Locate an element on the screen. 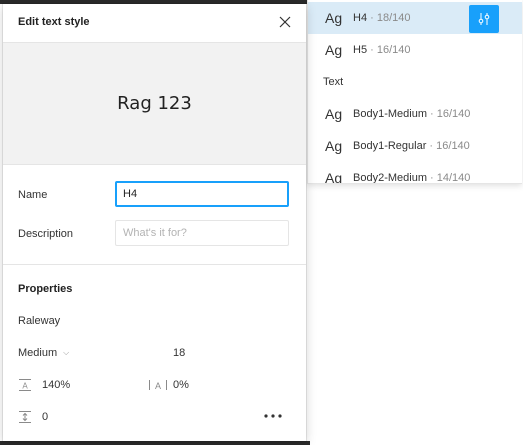  close-icon is located at coordinates (285, 22).